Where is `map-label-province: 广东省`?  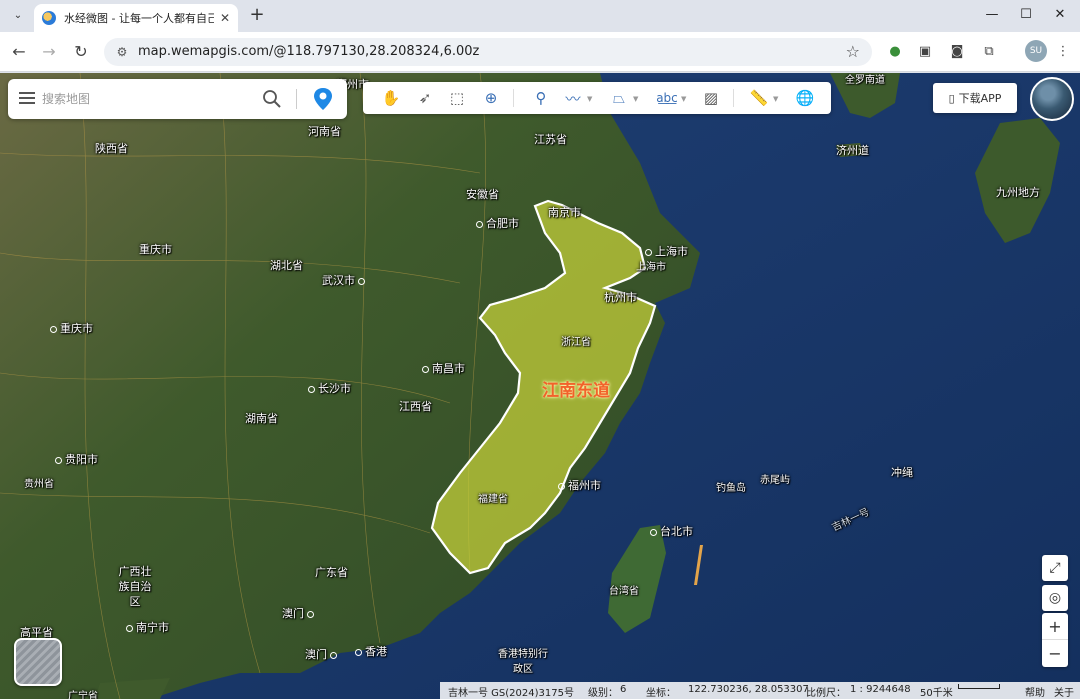
map-label-province: 广东省 is located at coordinates (331, 572).